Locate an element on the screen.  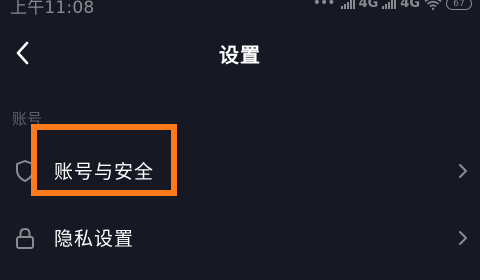
settings-item-label: 隐私设置 is located at coordinates (94, 239).